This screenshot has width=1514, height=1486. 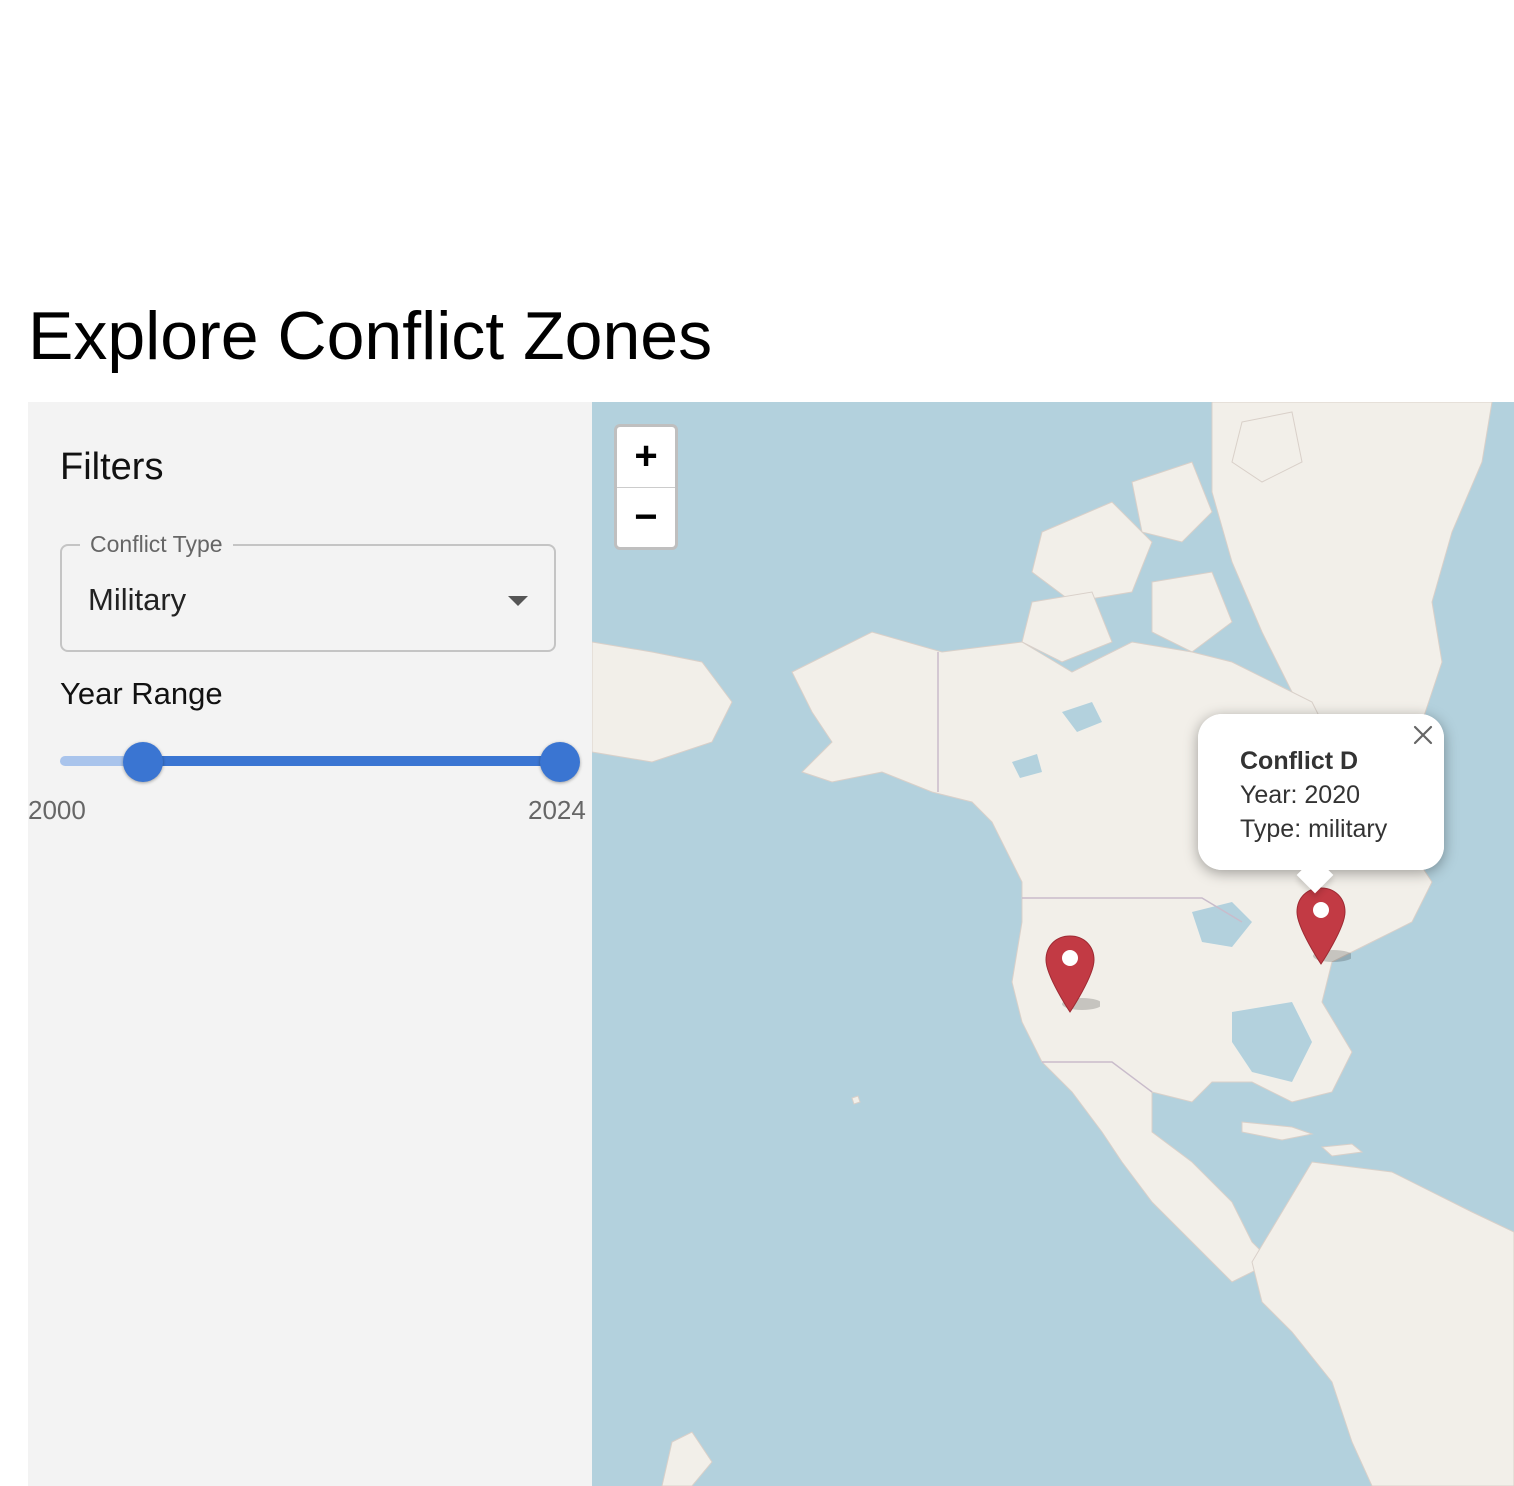 I want to click on popup-year: Year: 2020, so click(x=1300, y=795).